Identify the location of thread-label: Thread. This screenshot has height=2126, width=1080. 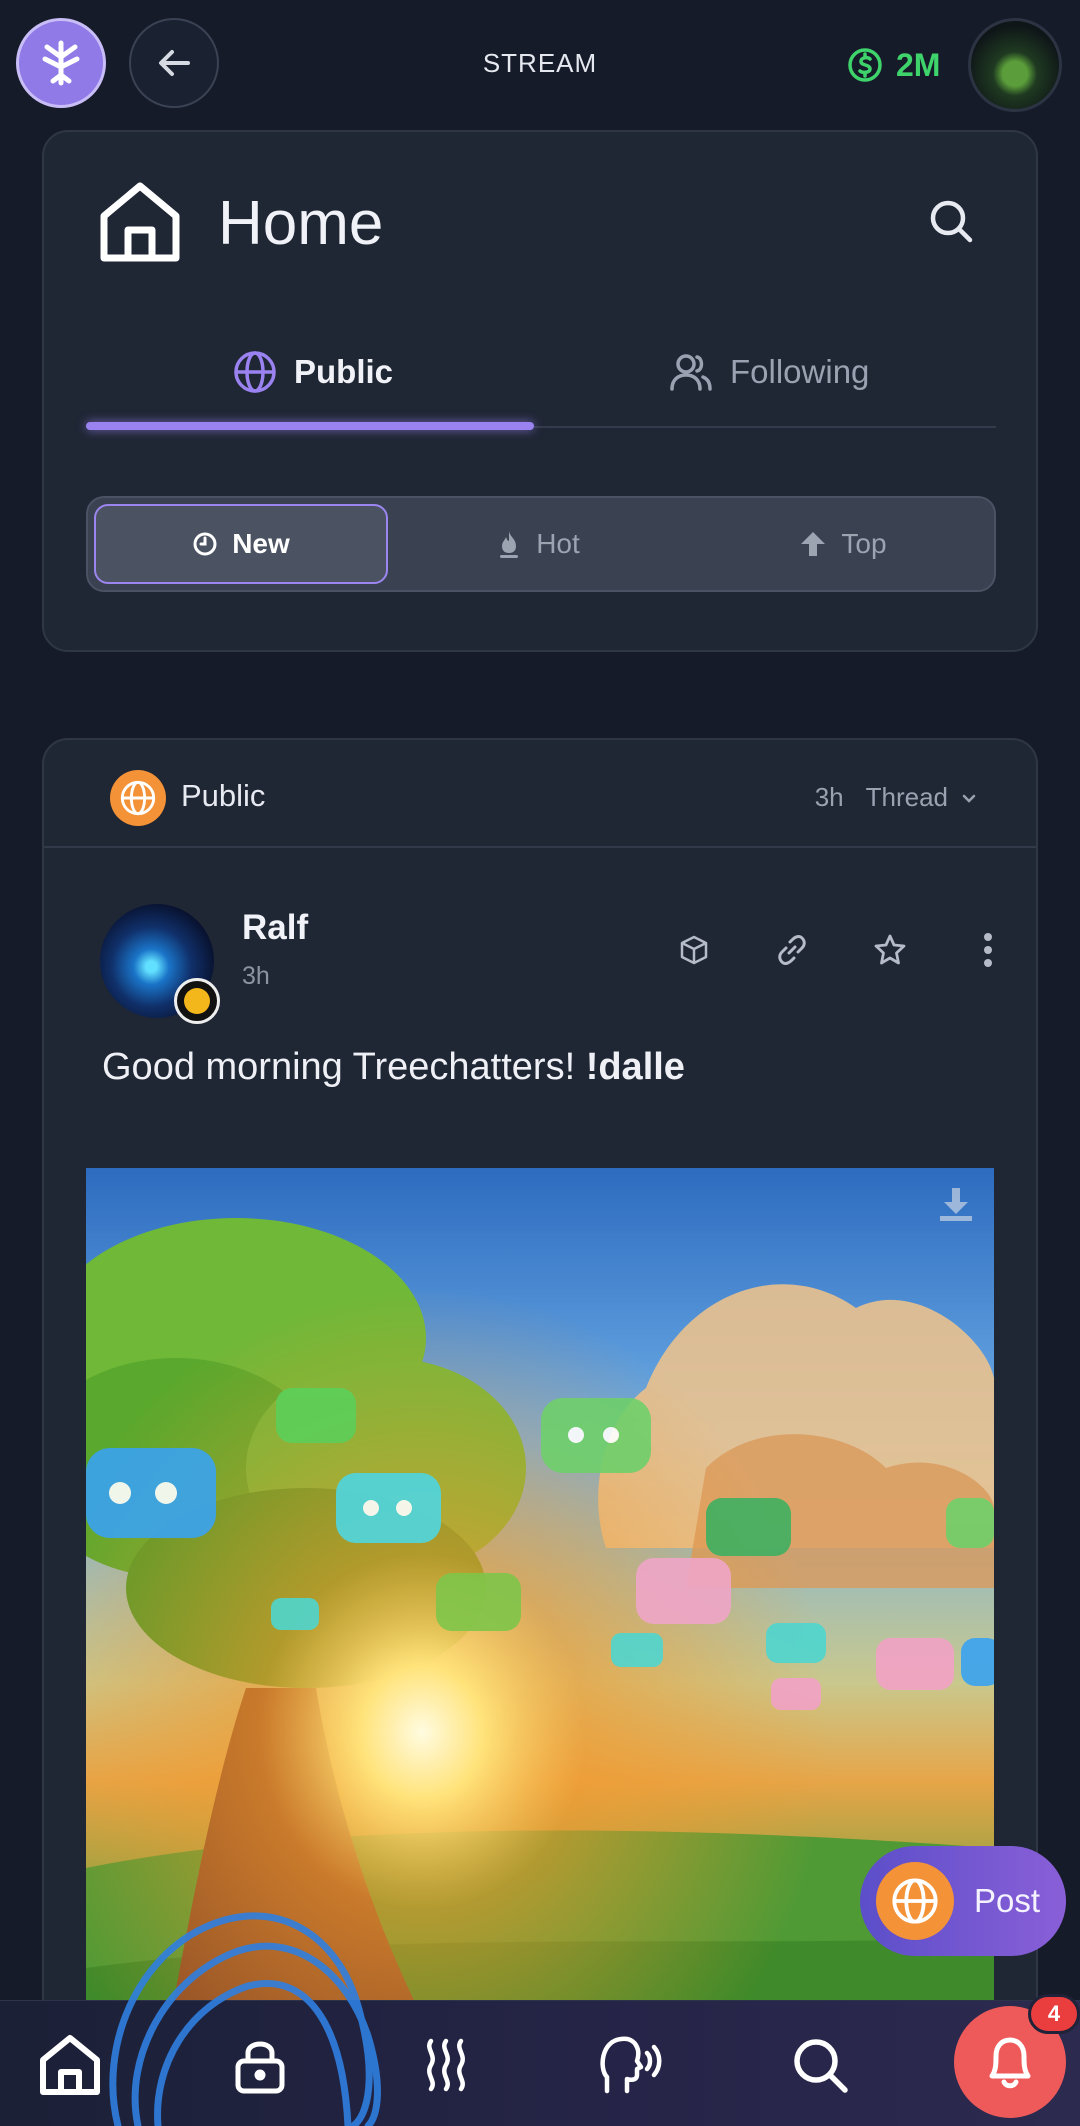
(906, 797).